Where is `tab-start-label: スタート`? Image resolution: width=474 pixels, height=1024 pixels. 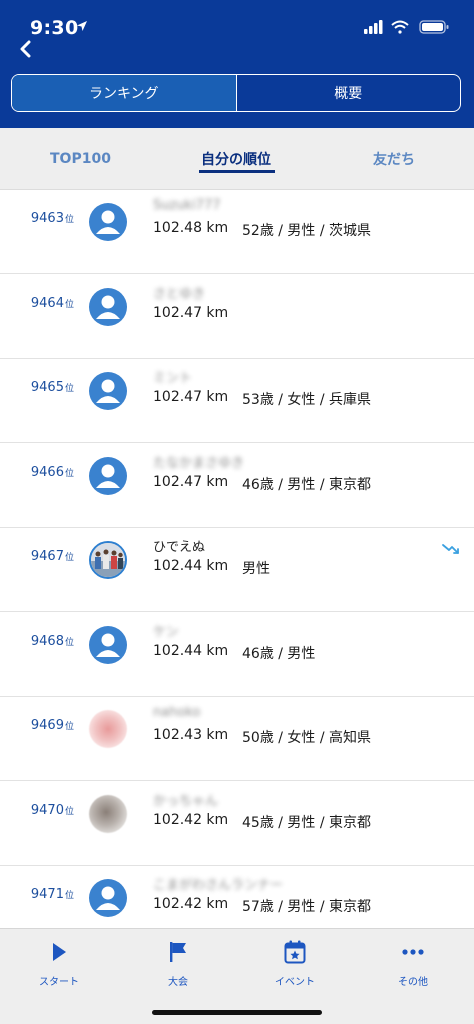 tab-start-label: スタート is located at coordinates (59, 982).